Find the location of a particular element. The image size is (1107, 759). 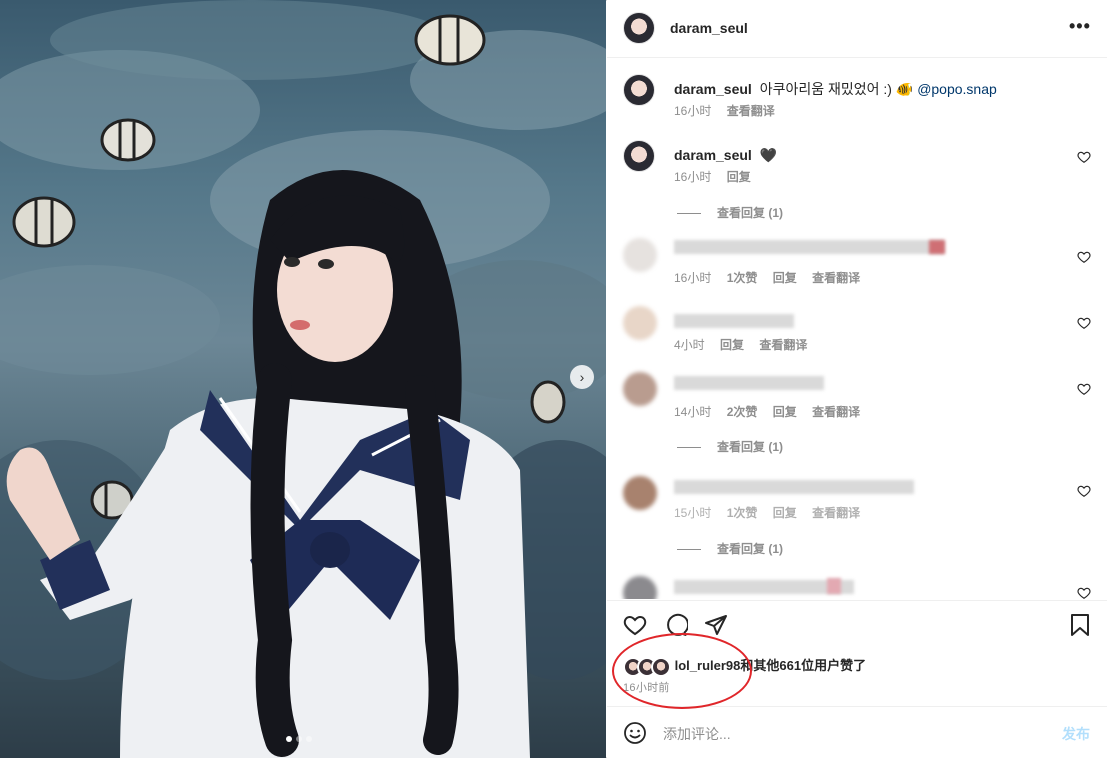

comment-meta: 16小时 回复 is located at coordinates (718, 176).